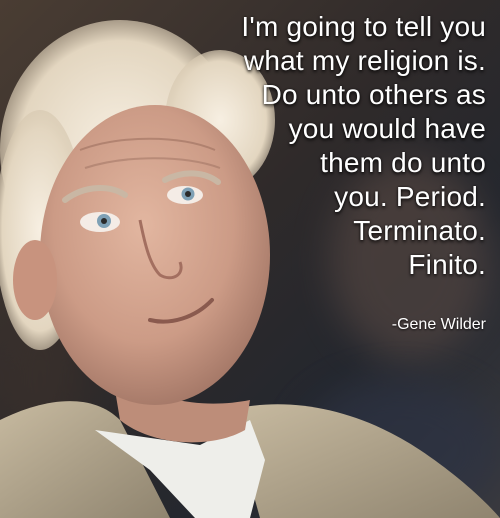 The width and height of the screenshot is (500, 518). I want to click on quote-line: you. Period., so click(410, 196).